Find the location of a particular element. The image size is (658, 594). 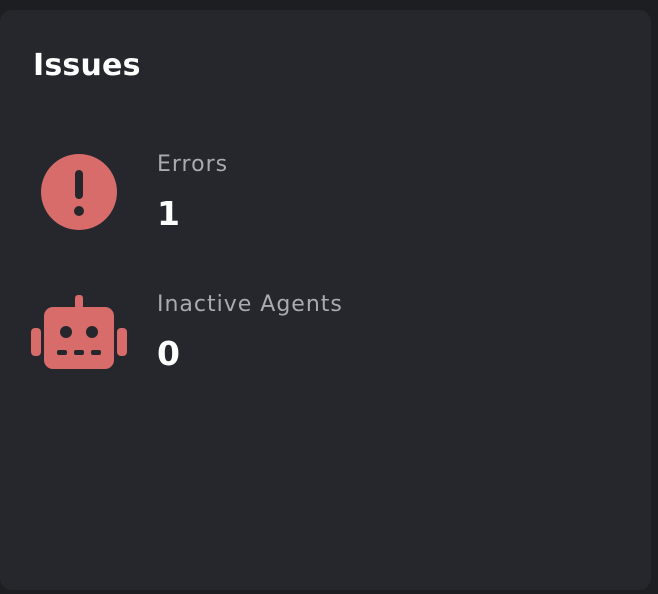

issue-count-inactive-agents: 0 is located at coordinates (168, 353).